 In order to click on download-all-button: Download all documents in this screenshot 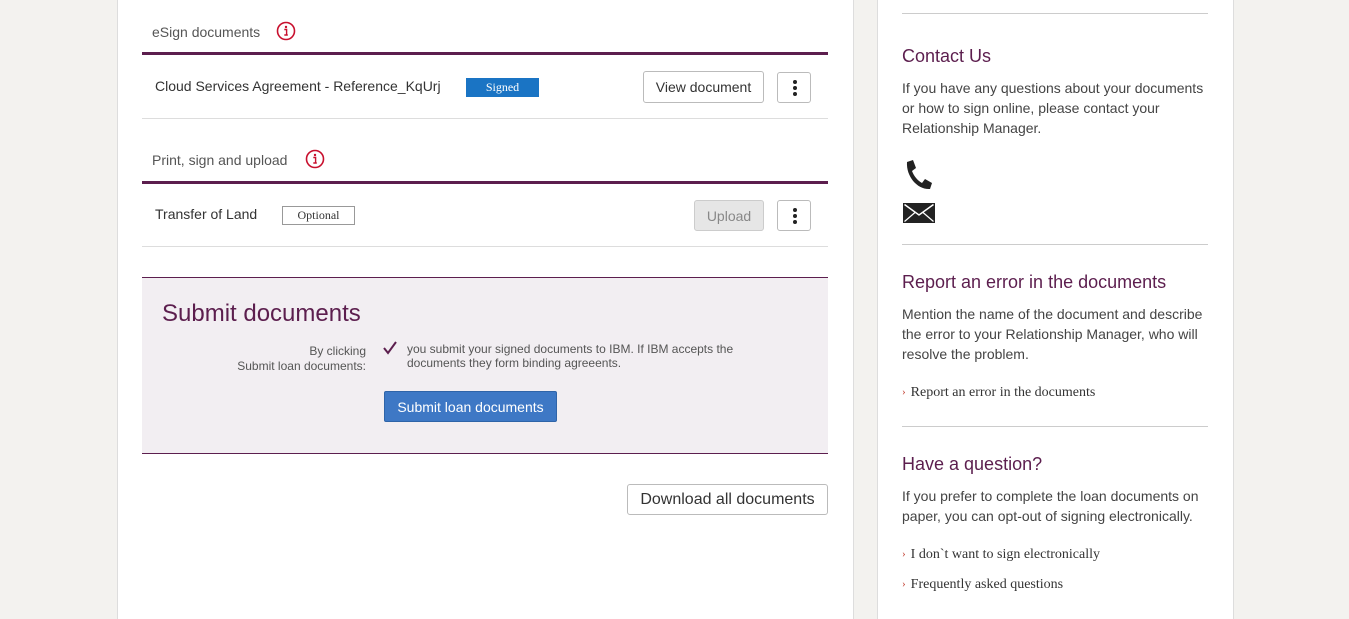, I will do `click(727, 499)`.